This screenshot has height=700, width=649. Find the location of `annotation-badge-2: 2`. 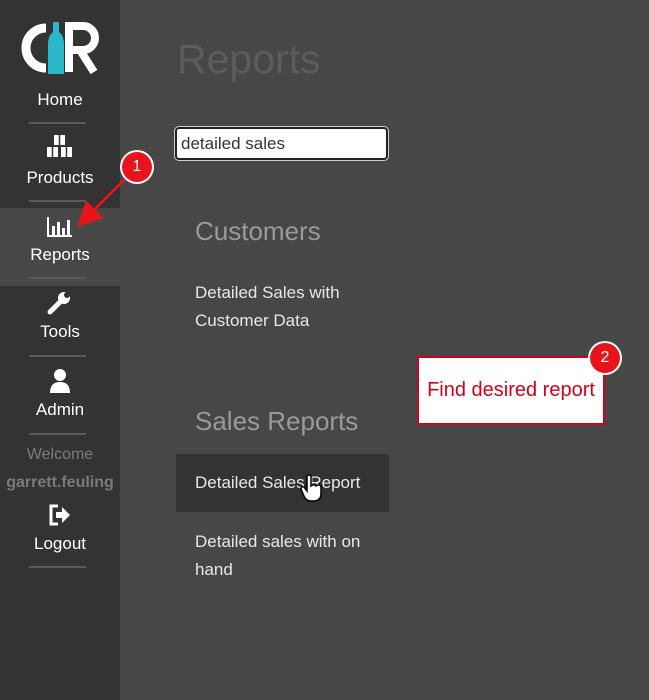

annotation-badge-2: 2 is located at coordinates (605, 358).